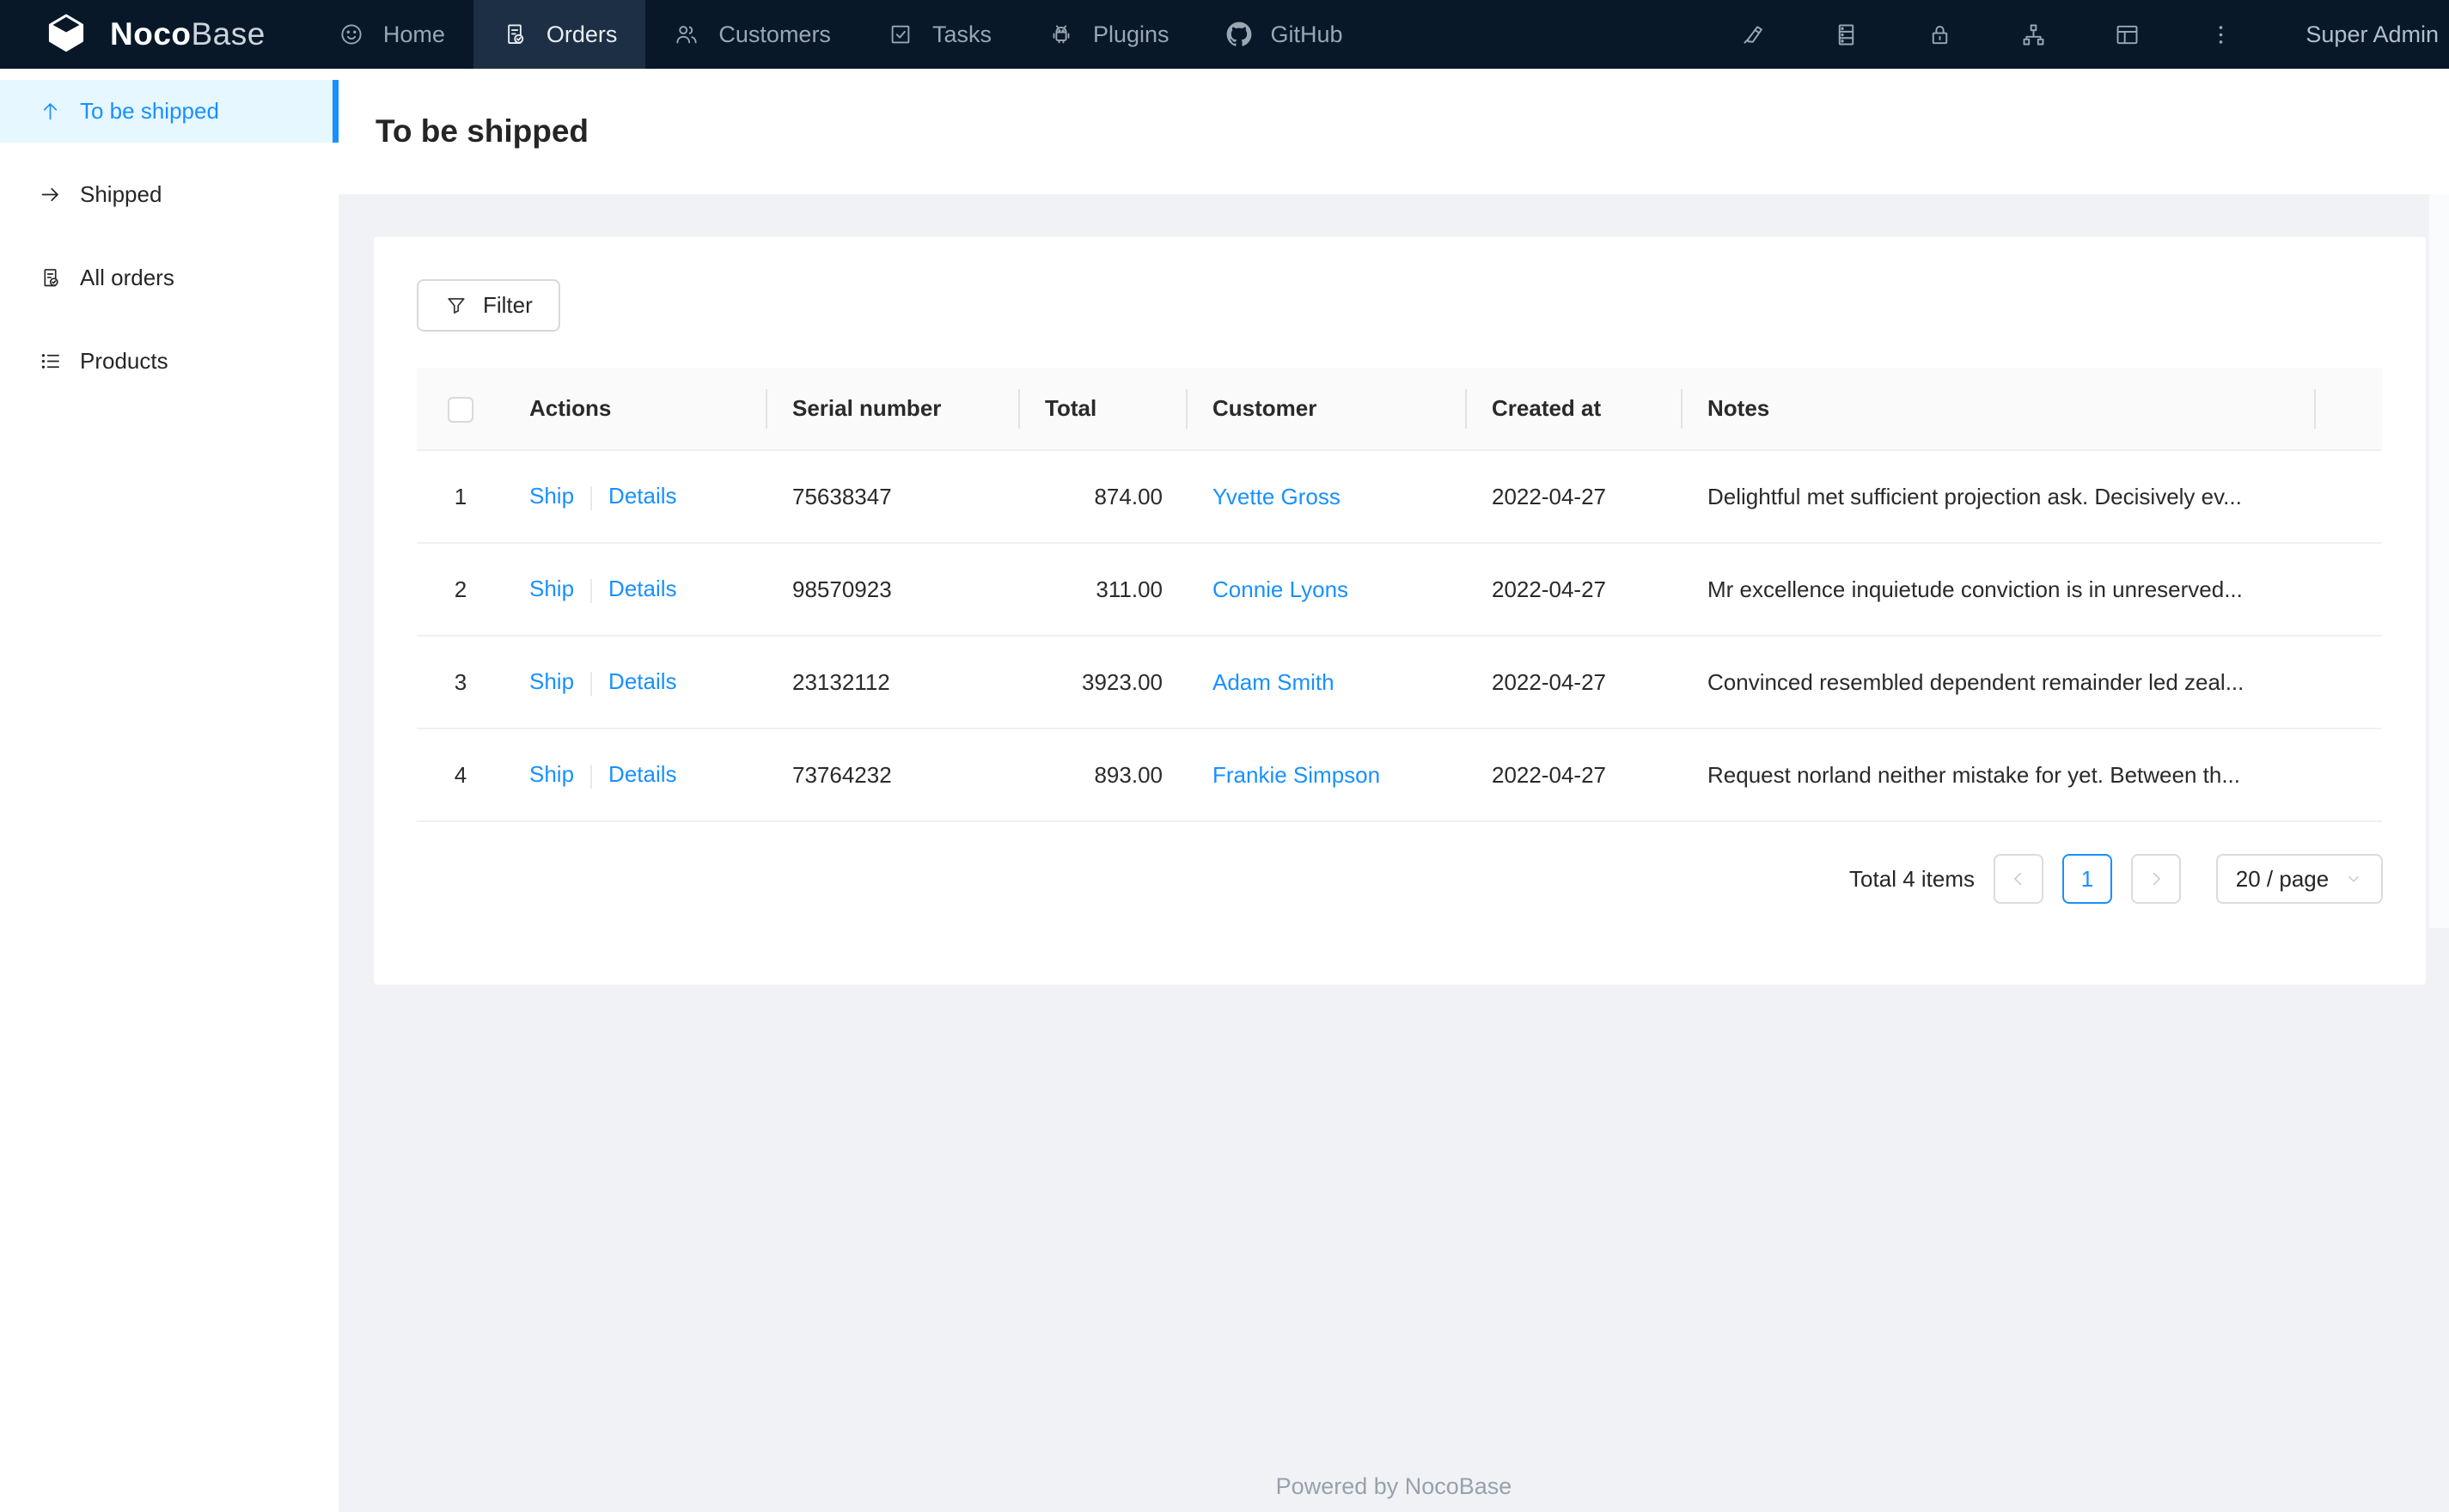 The width and height of the screenshot is (2449, 1512). I want to click on chevron-left-icon, so click(2018, 879).